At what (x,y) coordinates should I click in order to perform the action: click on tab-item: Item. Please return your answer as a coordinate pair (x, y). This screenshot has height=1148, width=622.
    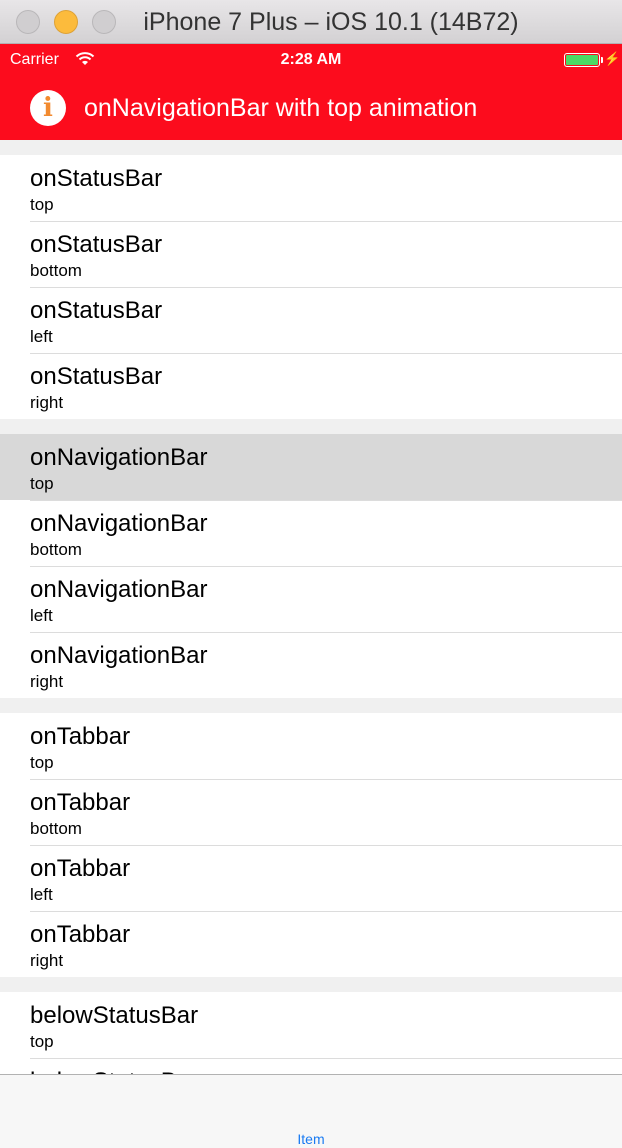
    Looking at the image, I should click on (311, 1139).